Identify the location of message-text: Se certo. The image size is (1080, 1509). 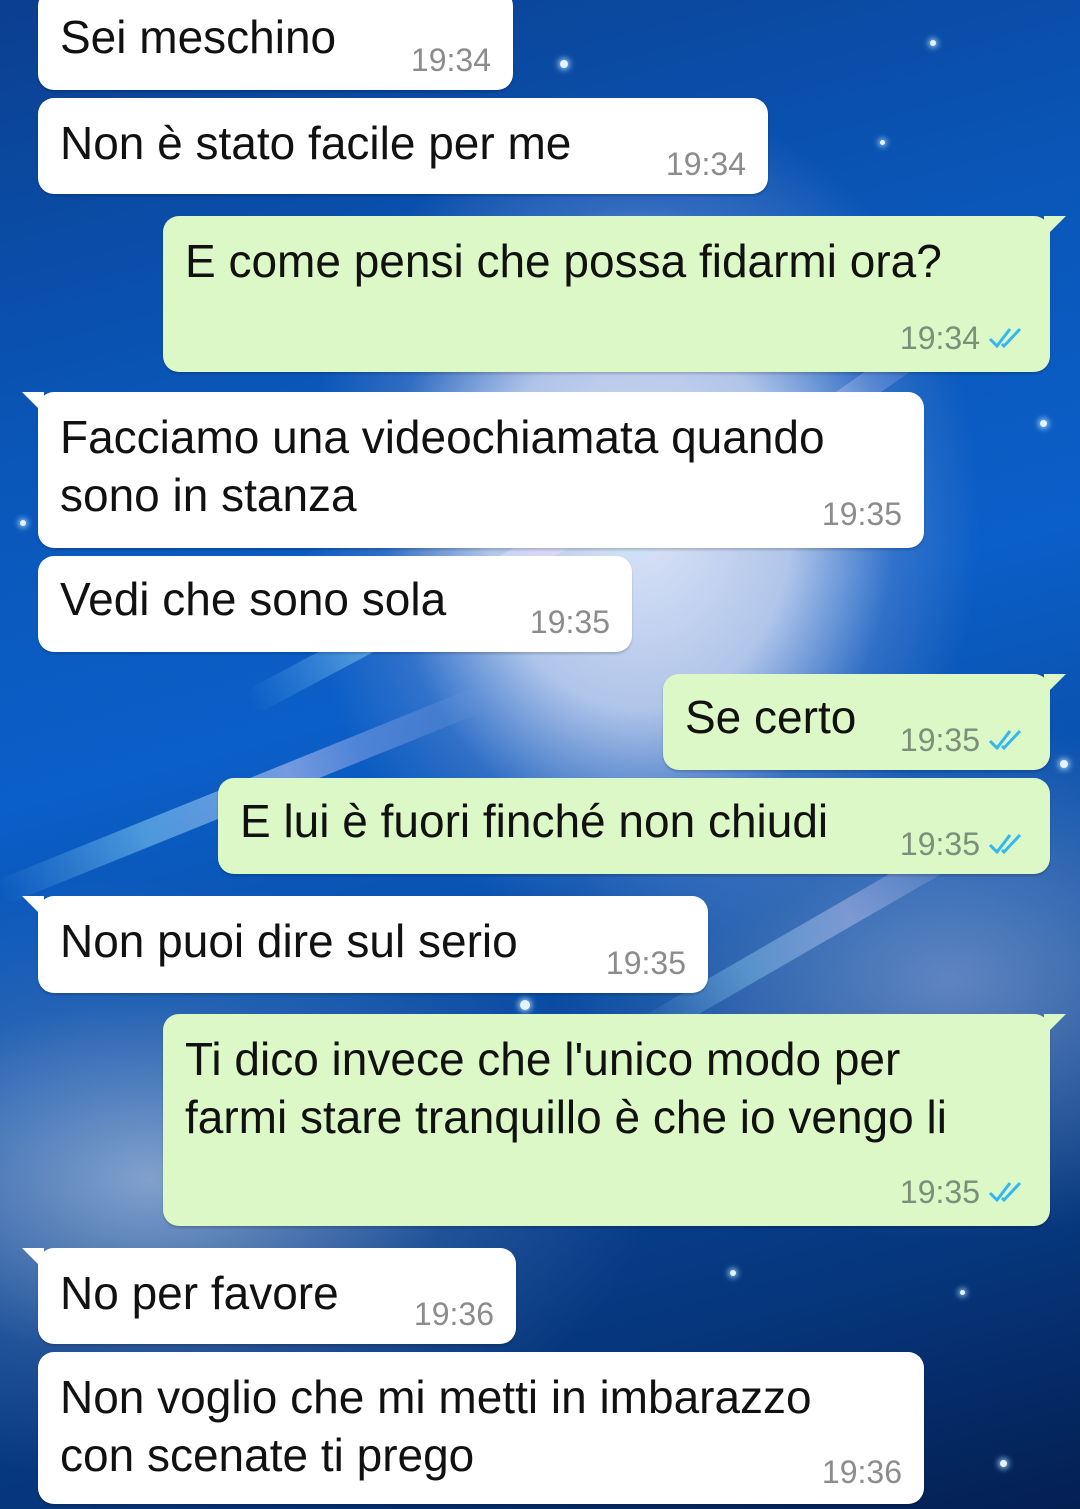
(771, 717).